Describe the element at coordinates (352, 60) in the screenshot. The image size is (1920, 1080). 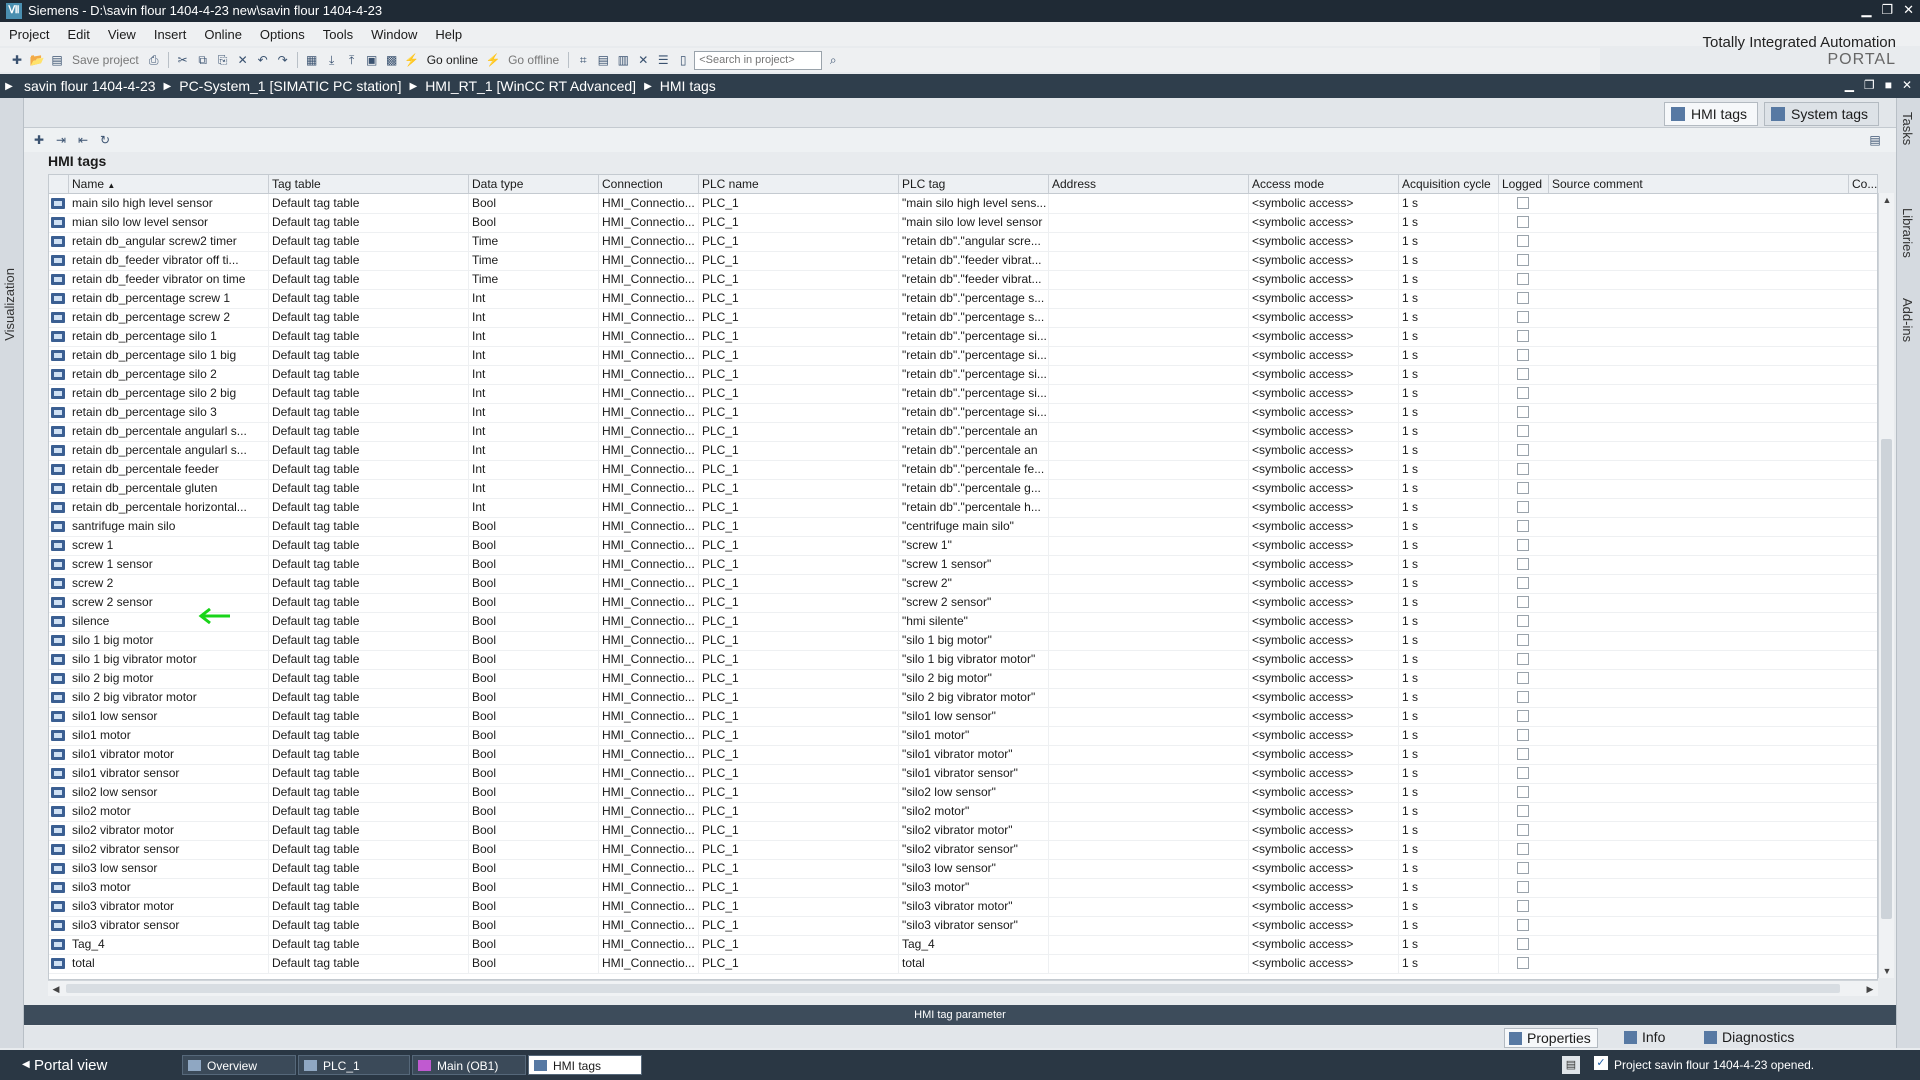
I see `upload-icon: ⤒` at that location.